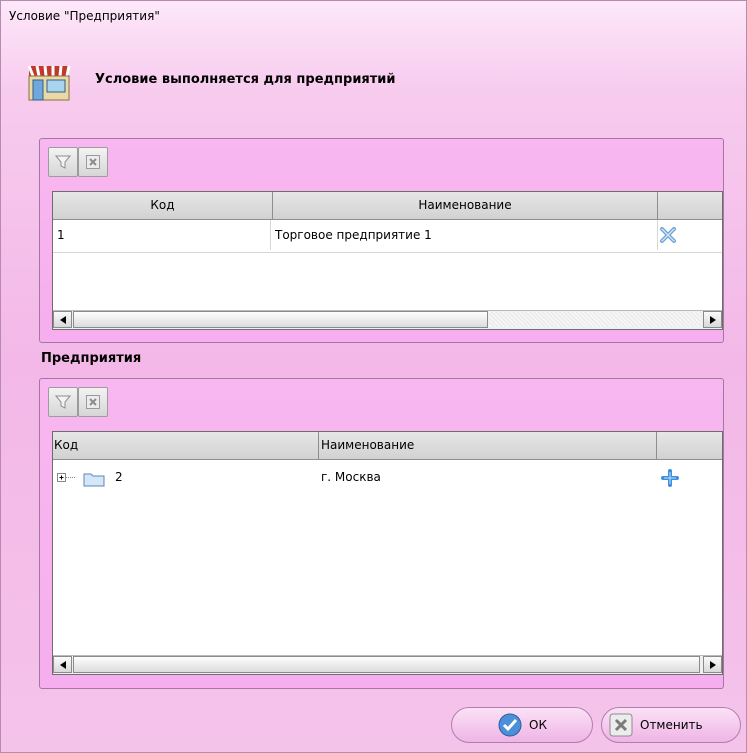  What do you see at coordinates (84, 16) in the screenshot?
I see `window-title: Условие "Предприятия"` at bounding box center [84, 16].